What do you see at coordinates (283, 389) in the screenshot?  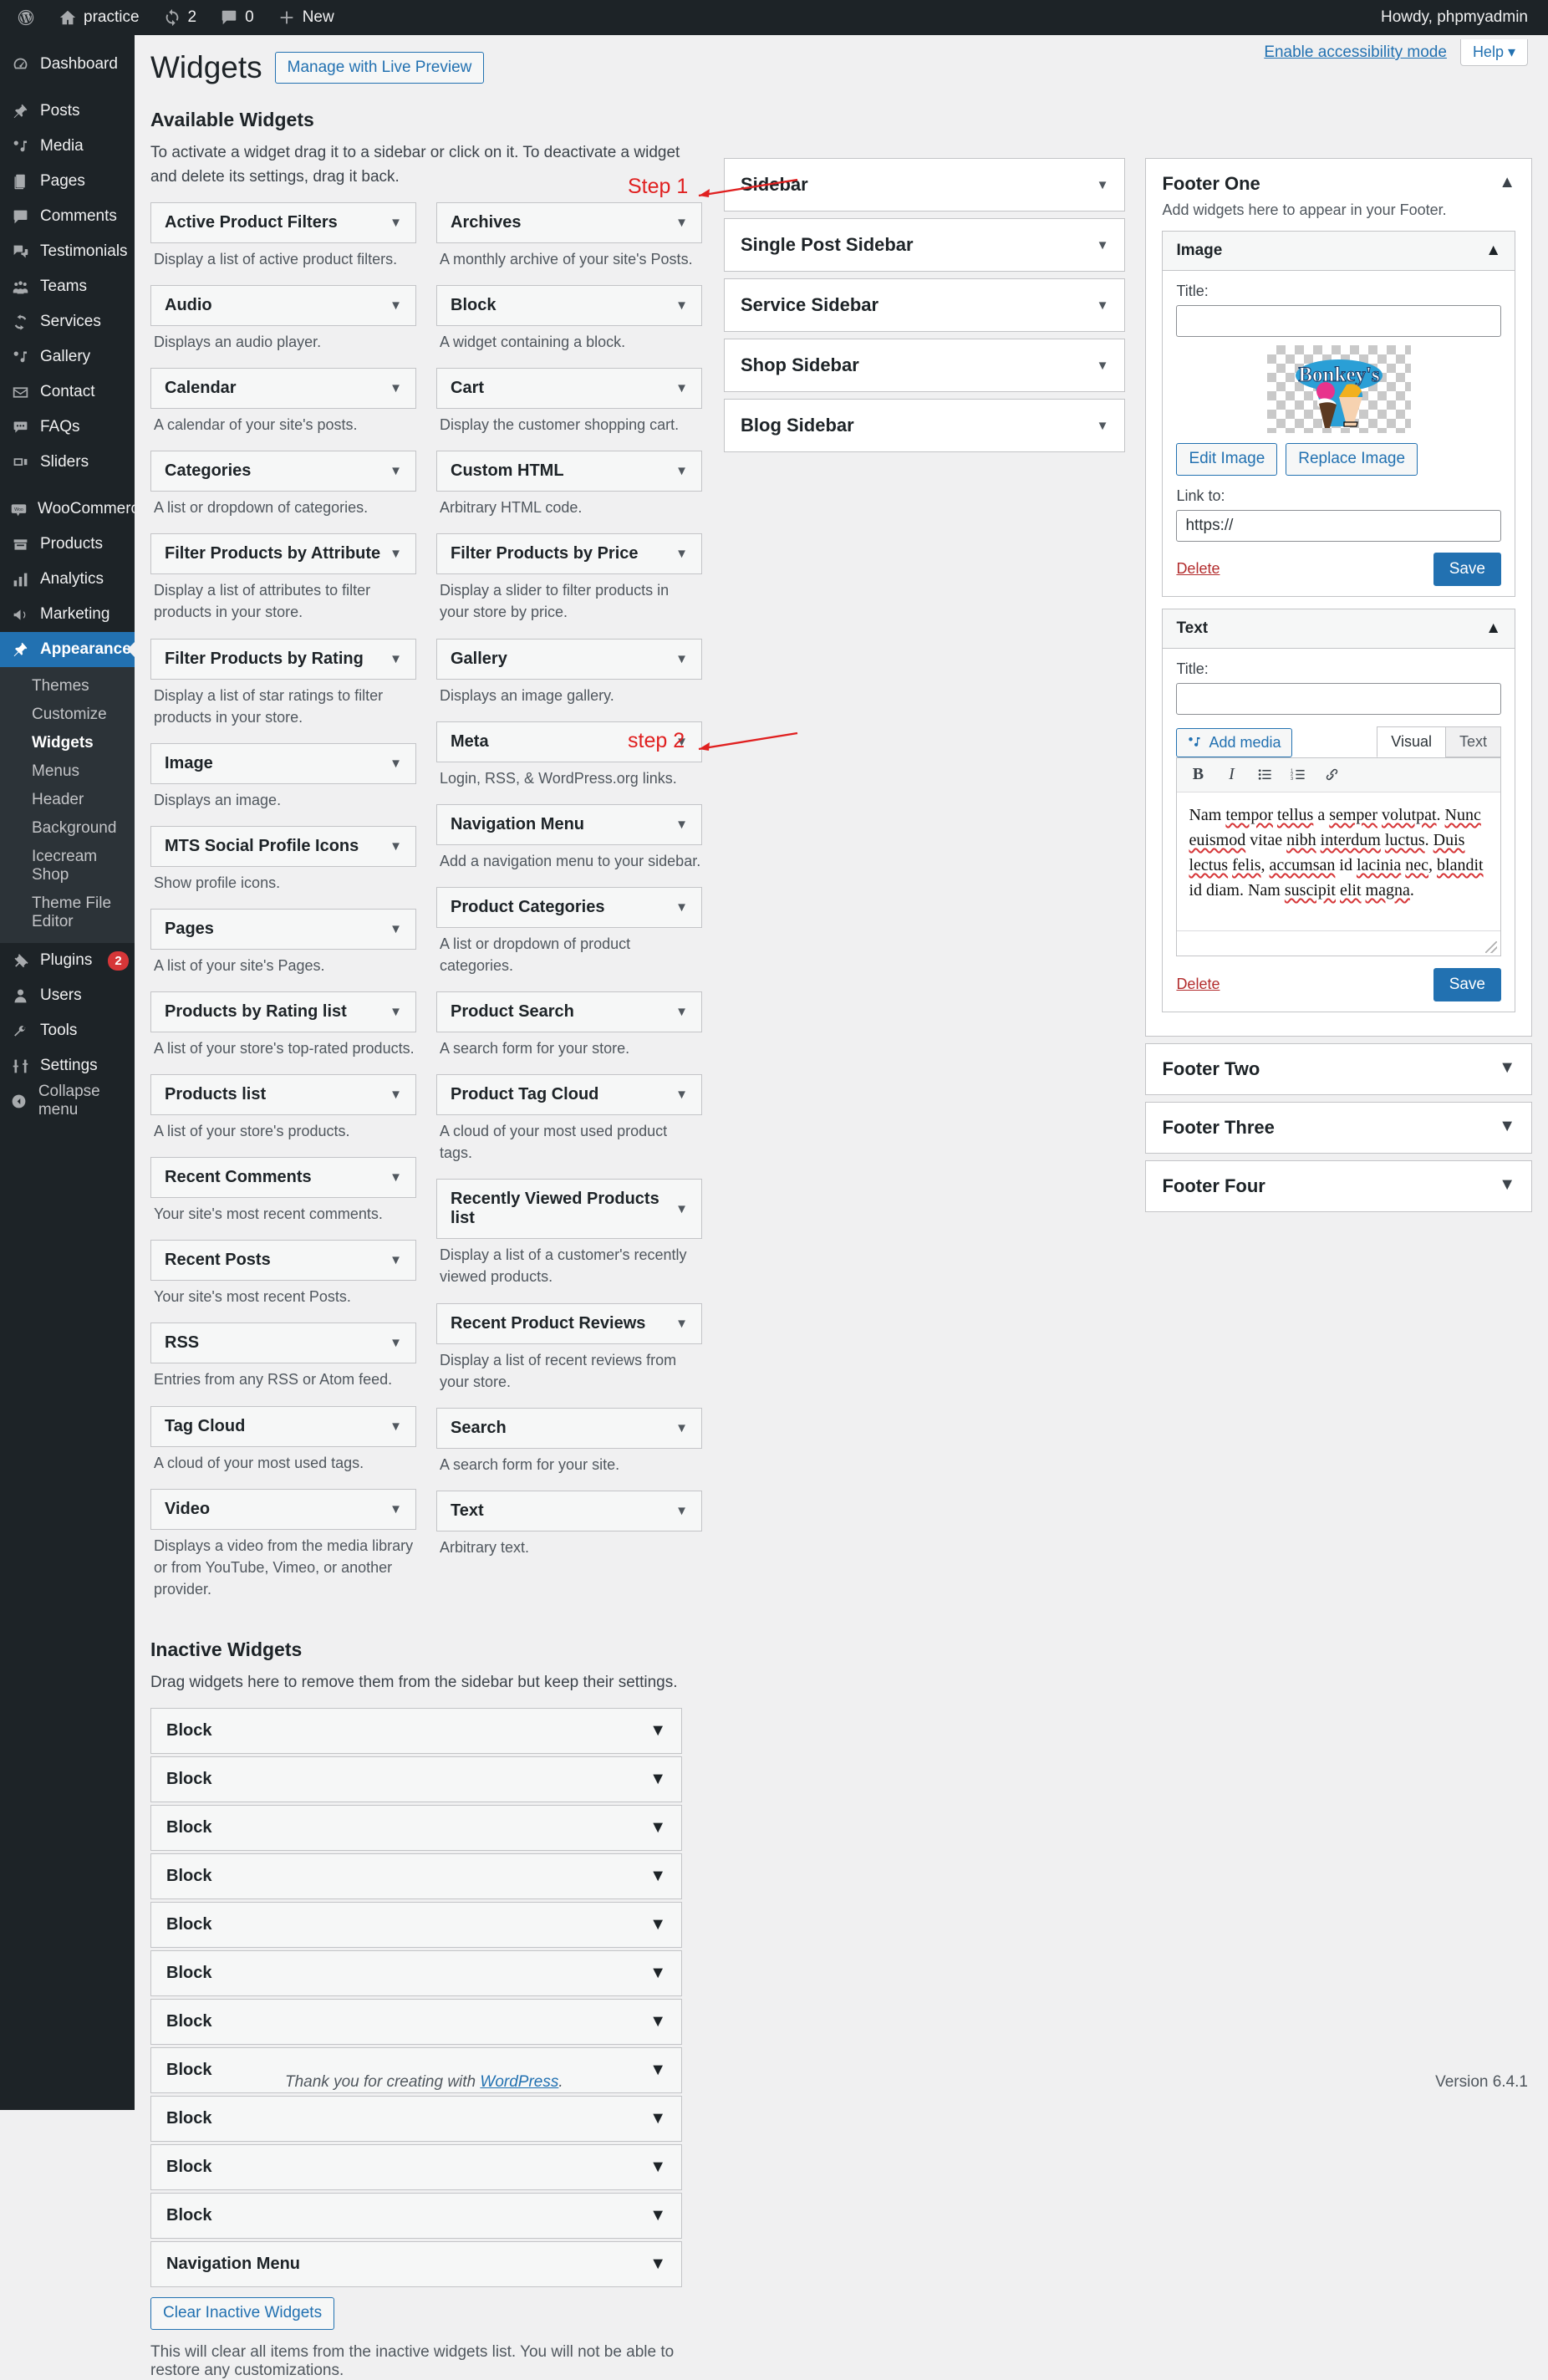 I see `available-widget-left-2: Calendar ▼` at bounding box center [283, 389].